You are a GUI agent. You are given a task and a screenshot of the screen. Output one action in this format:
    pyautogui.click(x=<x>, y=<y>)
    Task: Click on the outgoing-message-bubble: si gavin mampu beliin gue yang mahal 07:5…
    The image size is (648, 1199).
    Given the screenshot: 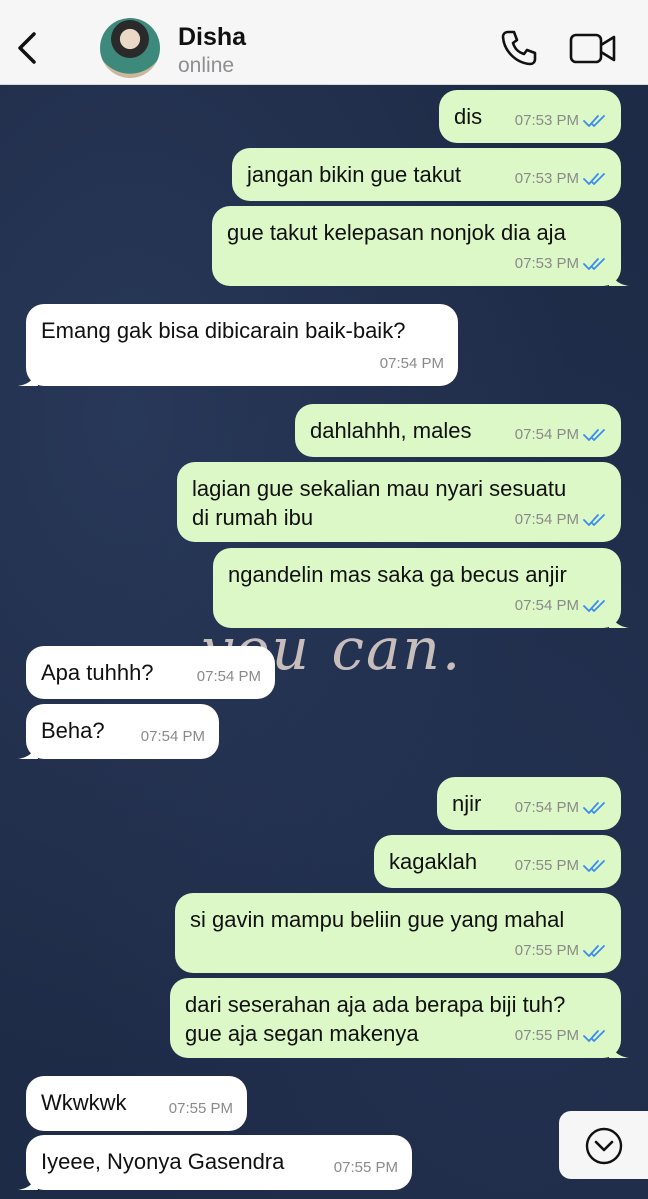 What is the action you would take?
    pyautogui.click(x=398, y=933)
    